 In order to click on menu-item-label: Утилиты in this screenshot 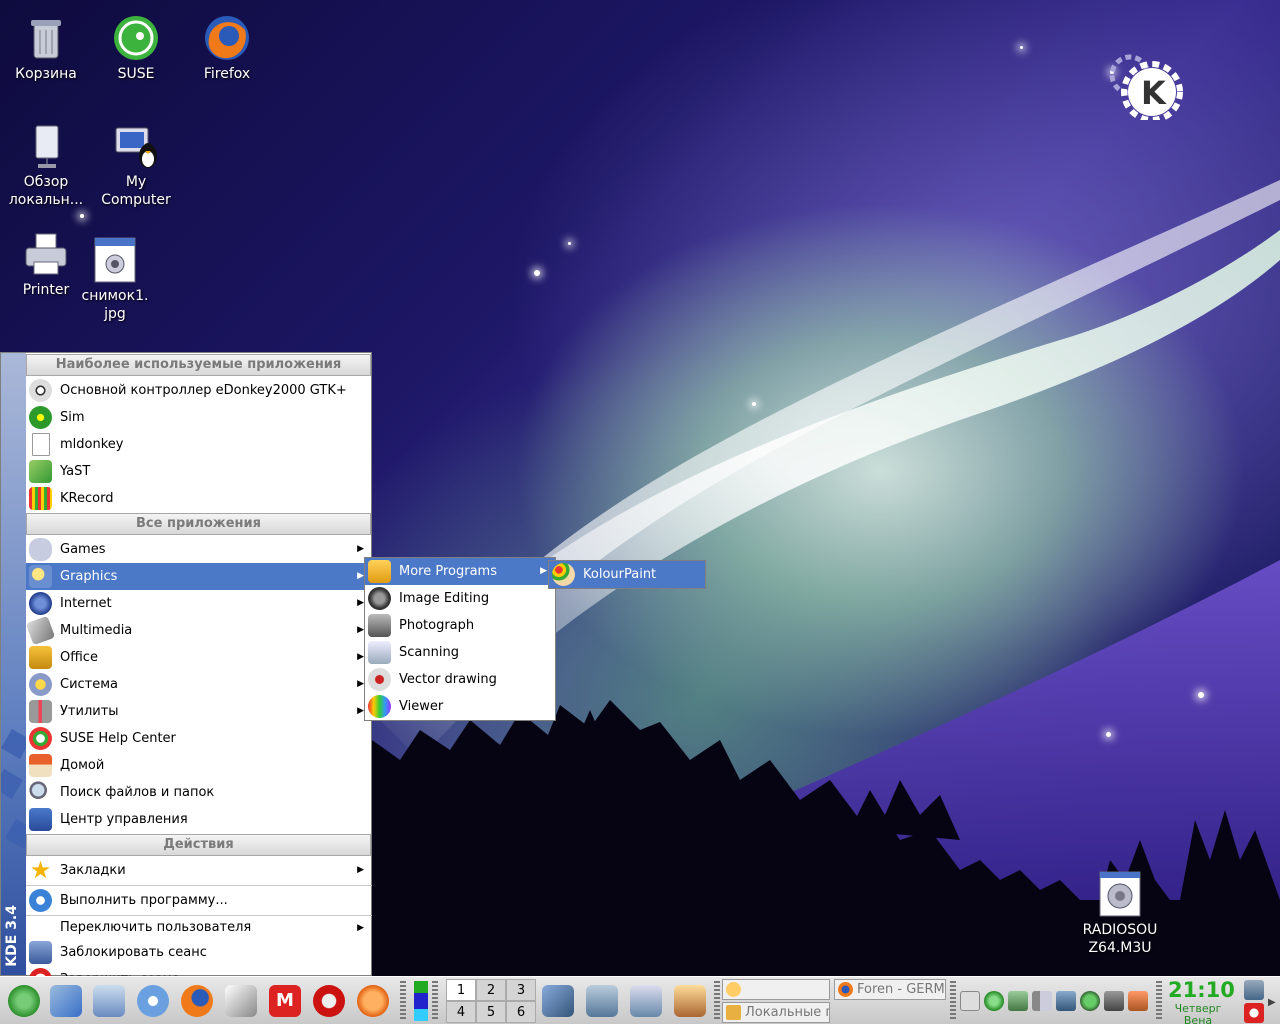, I will do `click(89, 711)`.